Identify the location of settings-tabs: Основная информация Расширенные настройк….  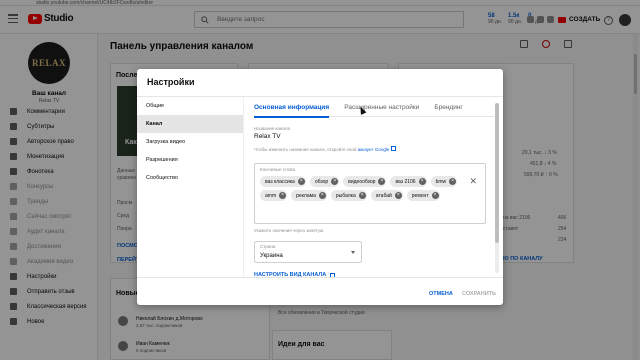
(374, 107).